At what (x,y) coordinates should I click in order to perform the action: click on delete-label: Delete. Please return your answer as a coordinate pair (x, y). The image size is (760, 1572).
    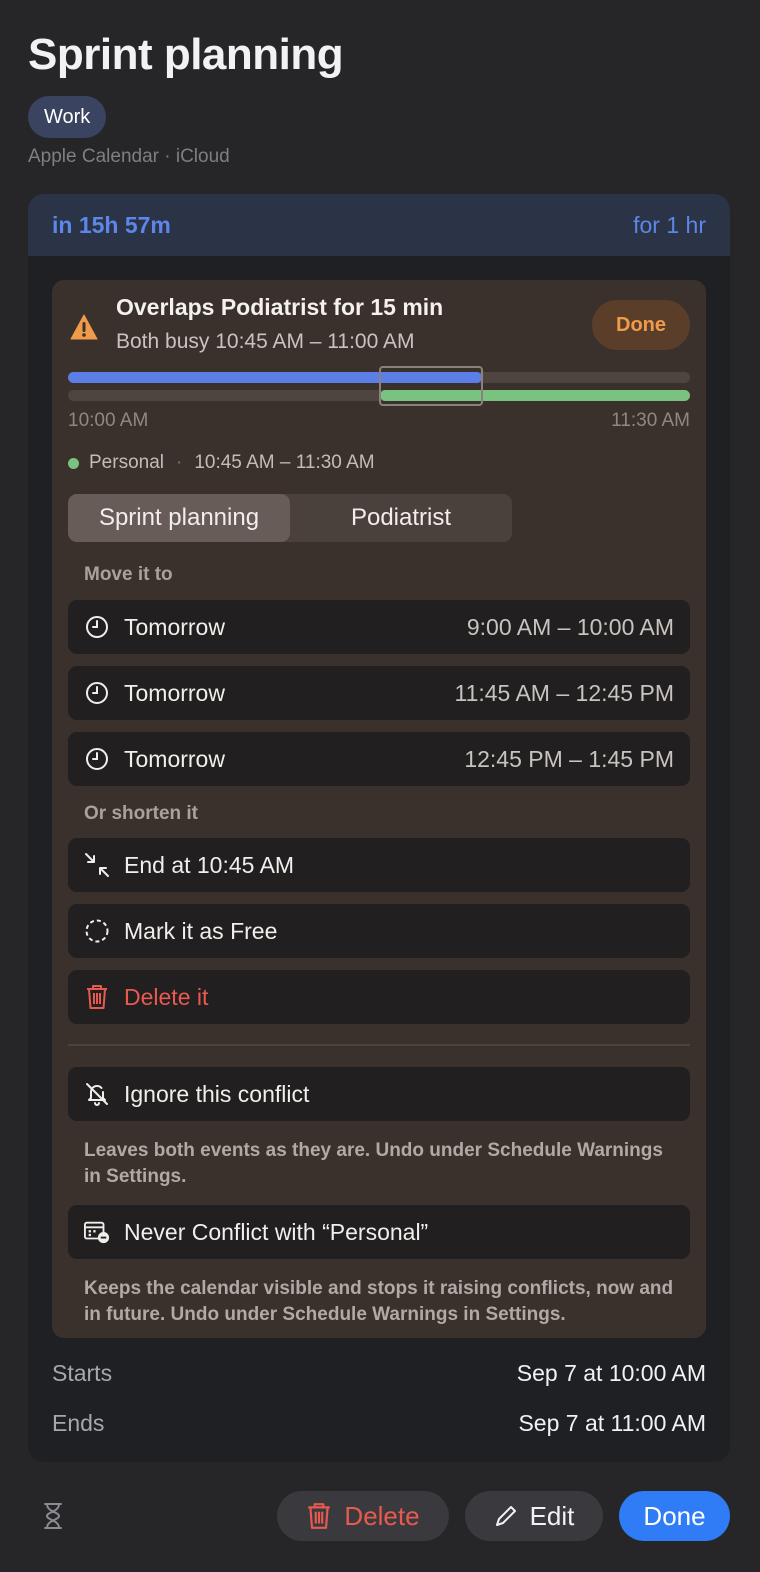
    Looking at the image, I should click on (382, 1515).